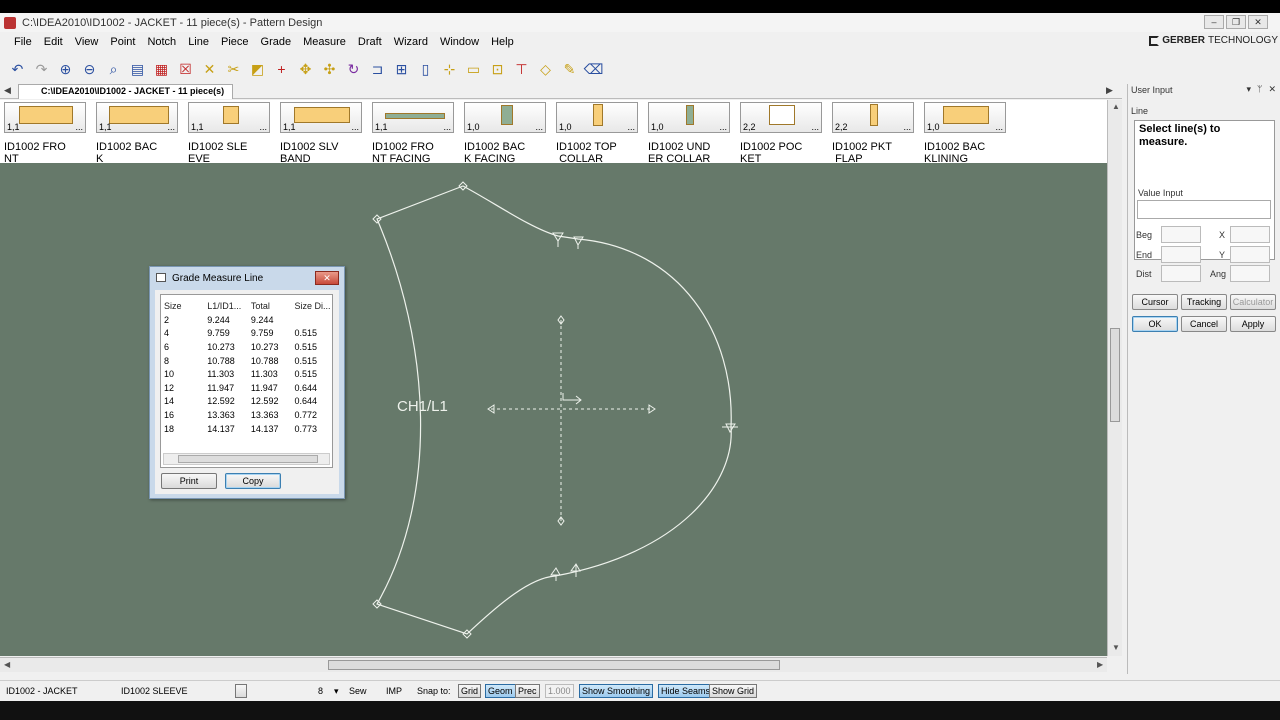  Describe the element at coordinates (46, 133) in the screenshot. I see `piece-thumbnail: 1,1... ID1002 FRO NT` at that location.